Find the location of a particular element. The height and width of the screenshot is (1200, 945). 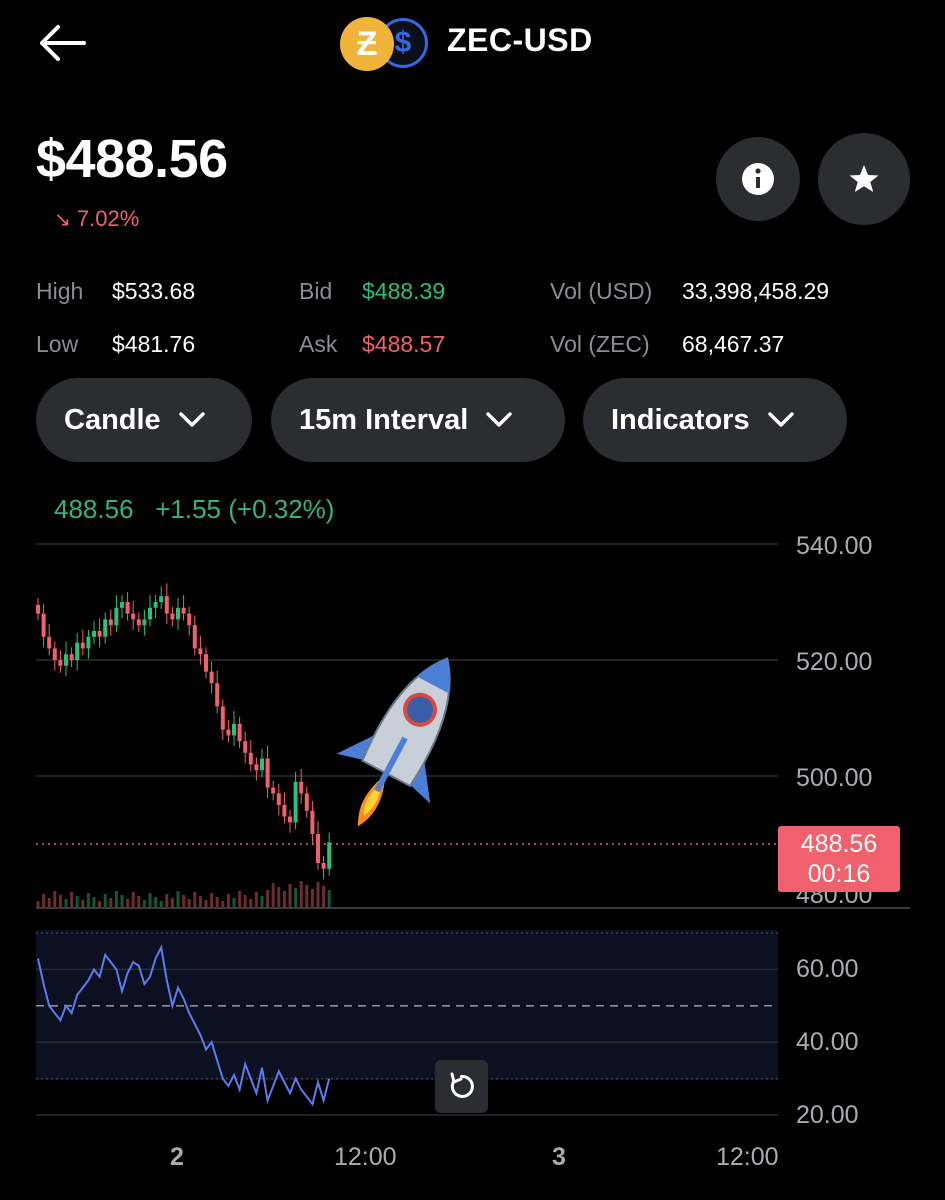

last-price-tag: 488.56 00:16 is located at coordinates (839, 859).